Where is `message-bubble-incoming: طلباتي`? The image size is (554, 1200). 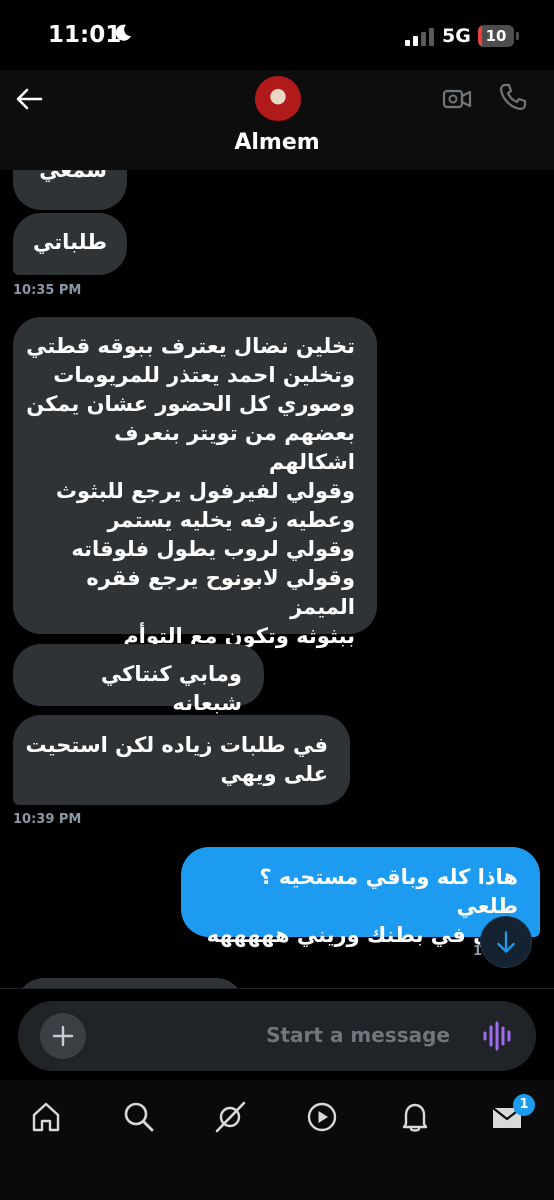 message-bubble-incoming: طلباتي is located at coordinates (70, 244).